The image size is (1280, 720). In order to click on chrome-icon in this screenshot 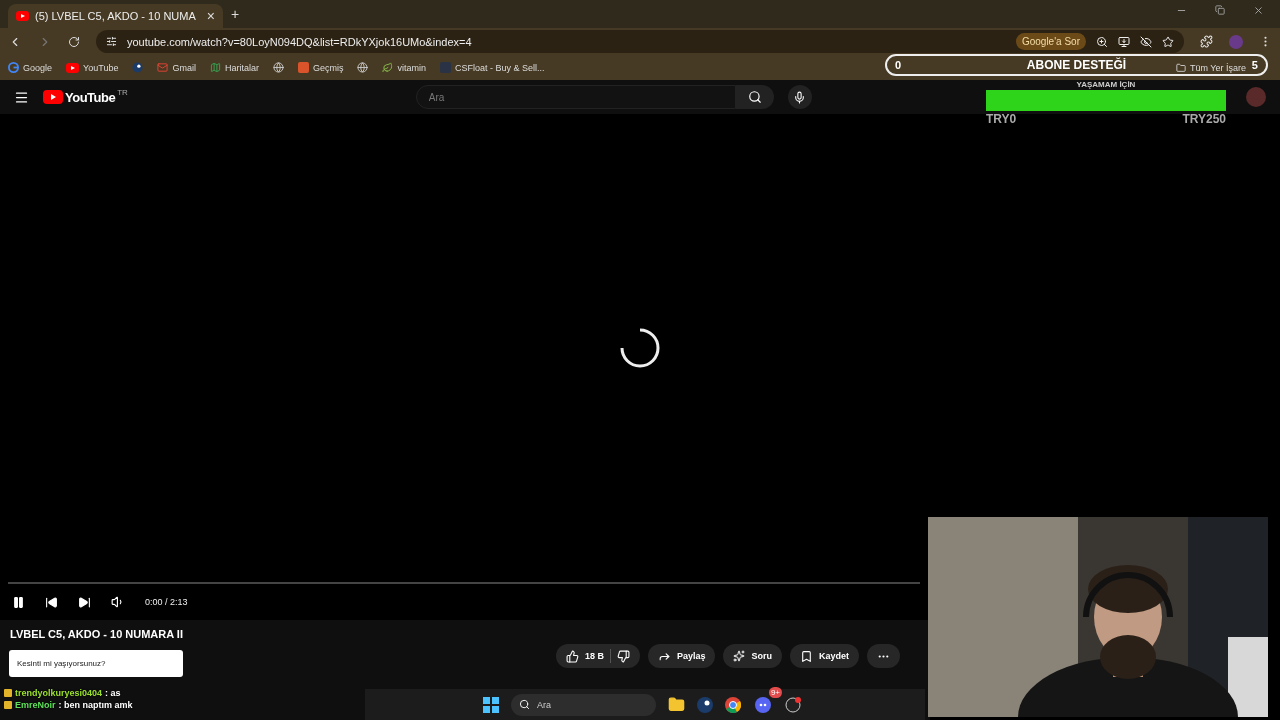, I will do `click(733, 704)`.